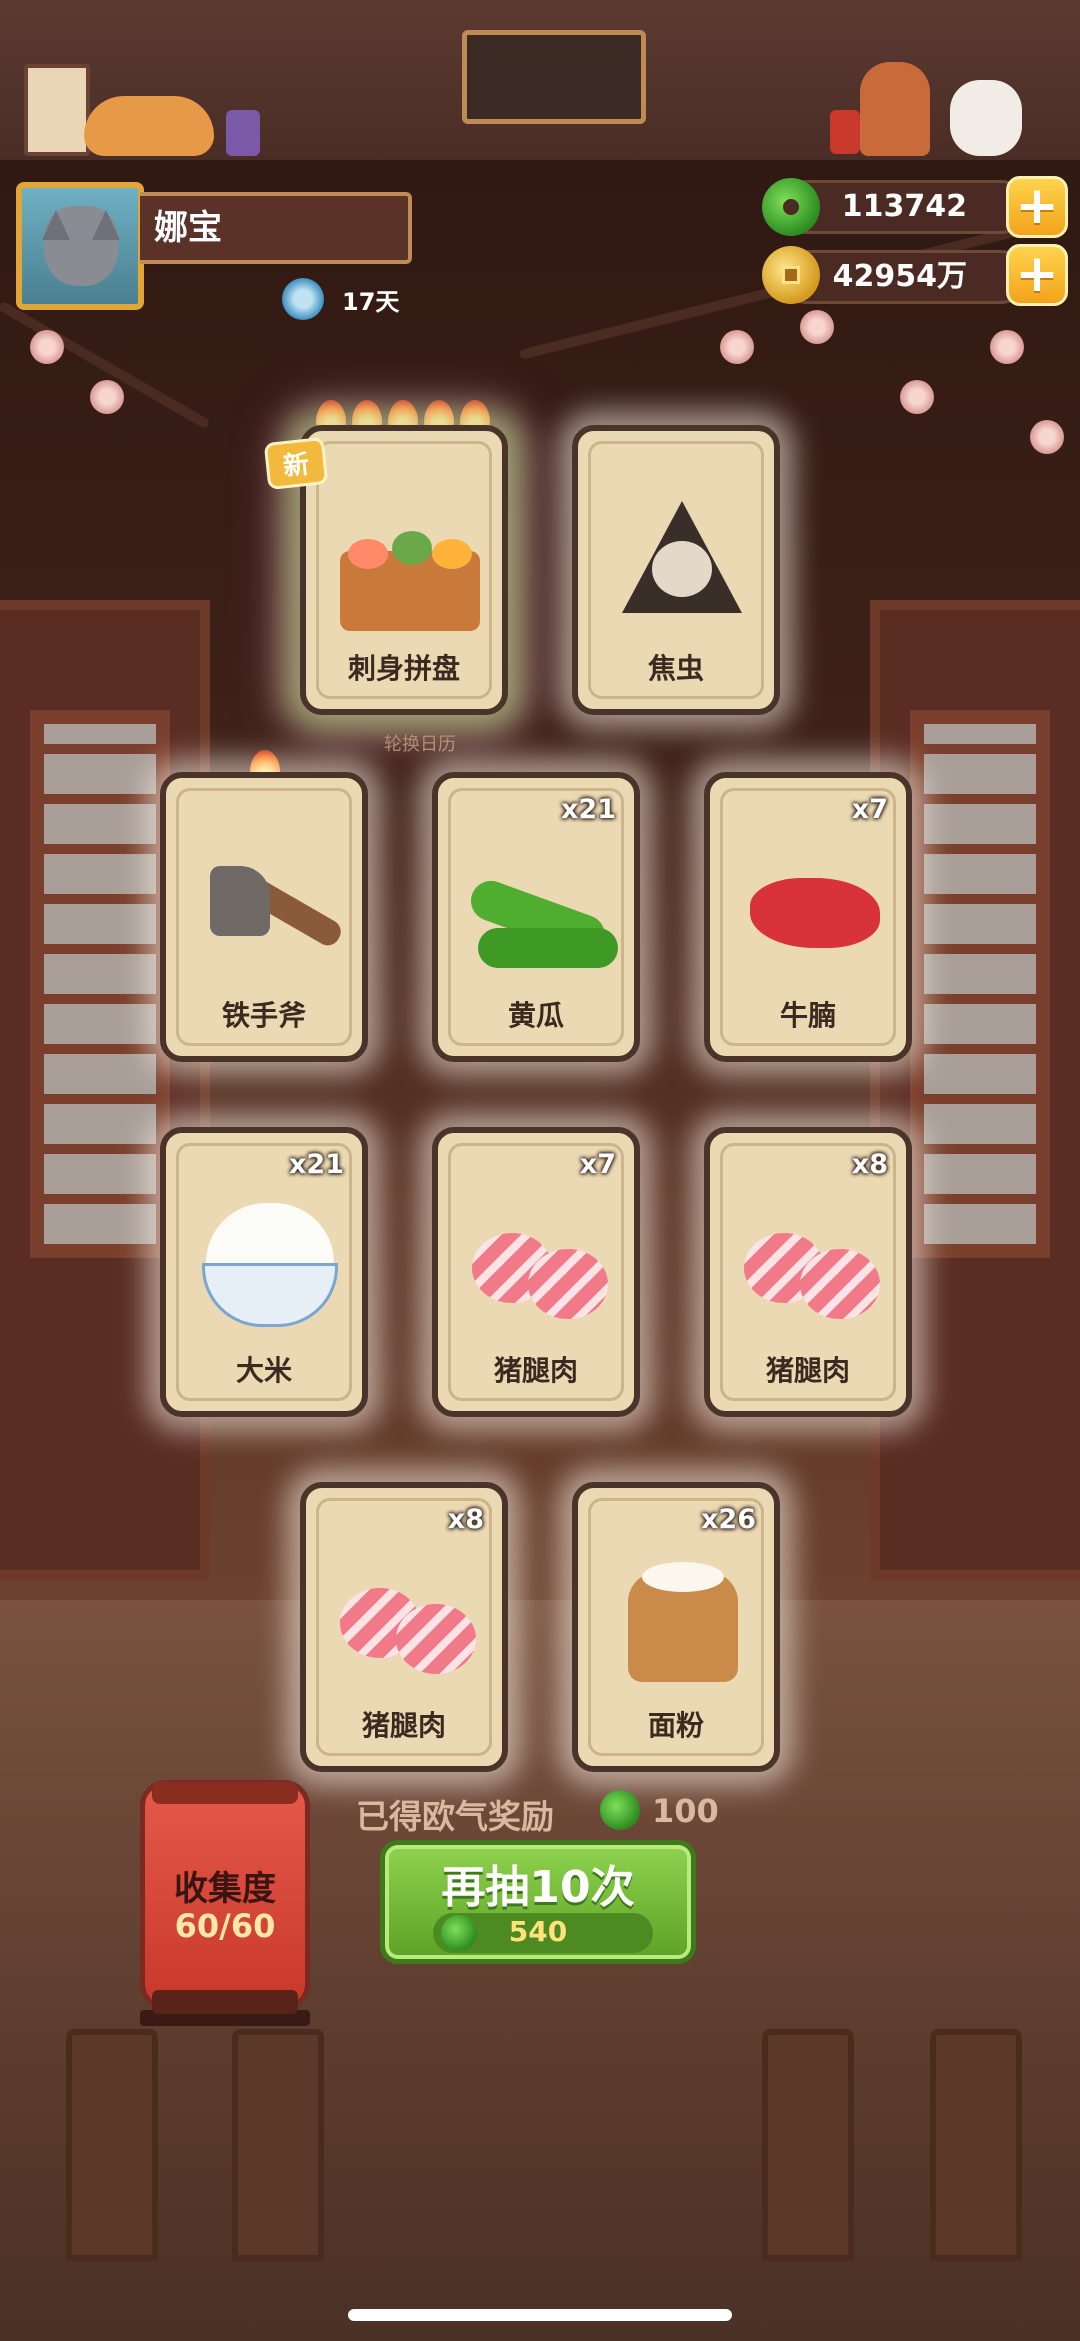 This screenshot has height=2341, width=1080. Describe the element at coordinates (682, 1622) in the screenshot. I see `flour-sack-icon` at that location.